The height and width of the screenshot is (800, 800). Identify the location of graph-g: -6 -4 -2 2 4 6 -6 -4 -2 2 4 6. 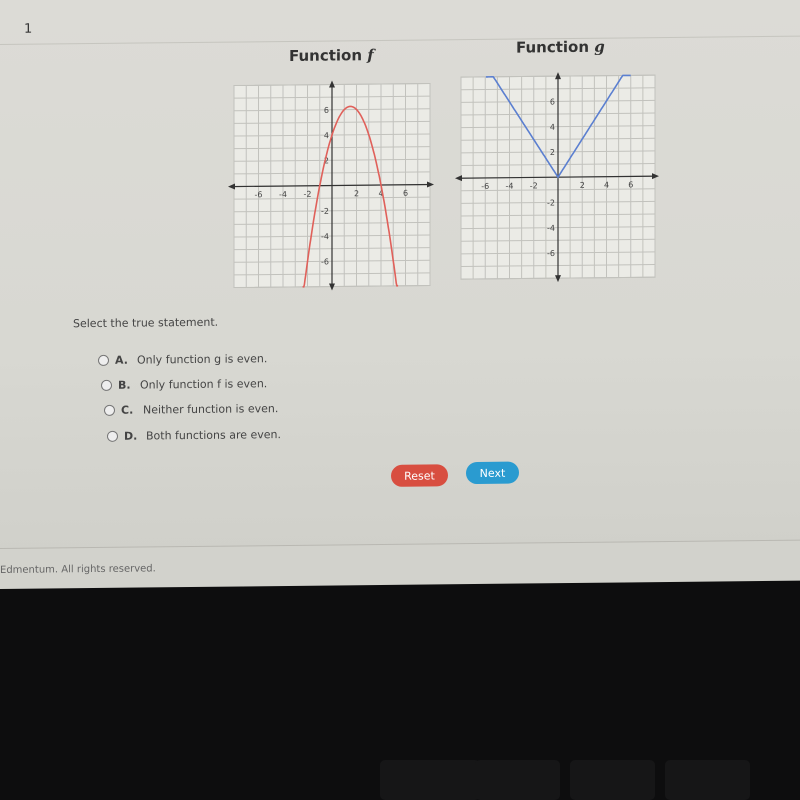
(557, 177).